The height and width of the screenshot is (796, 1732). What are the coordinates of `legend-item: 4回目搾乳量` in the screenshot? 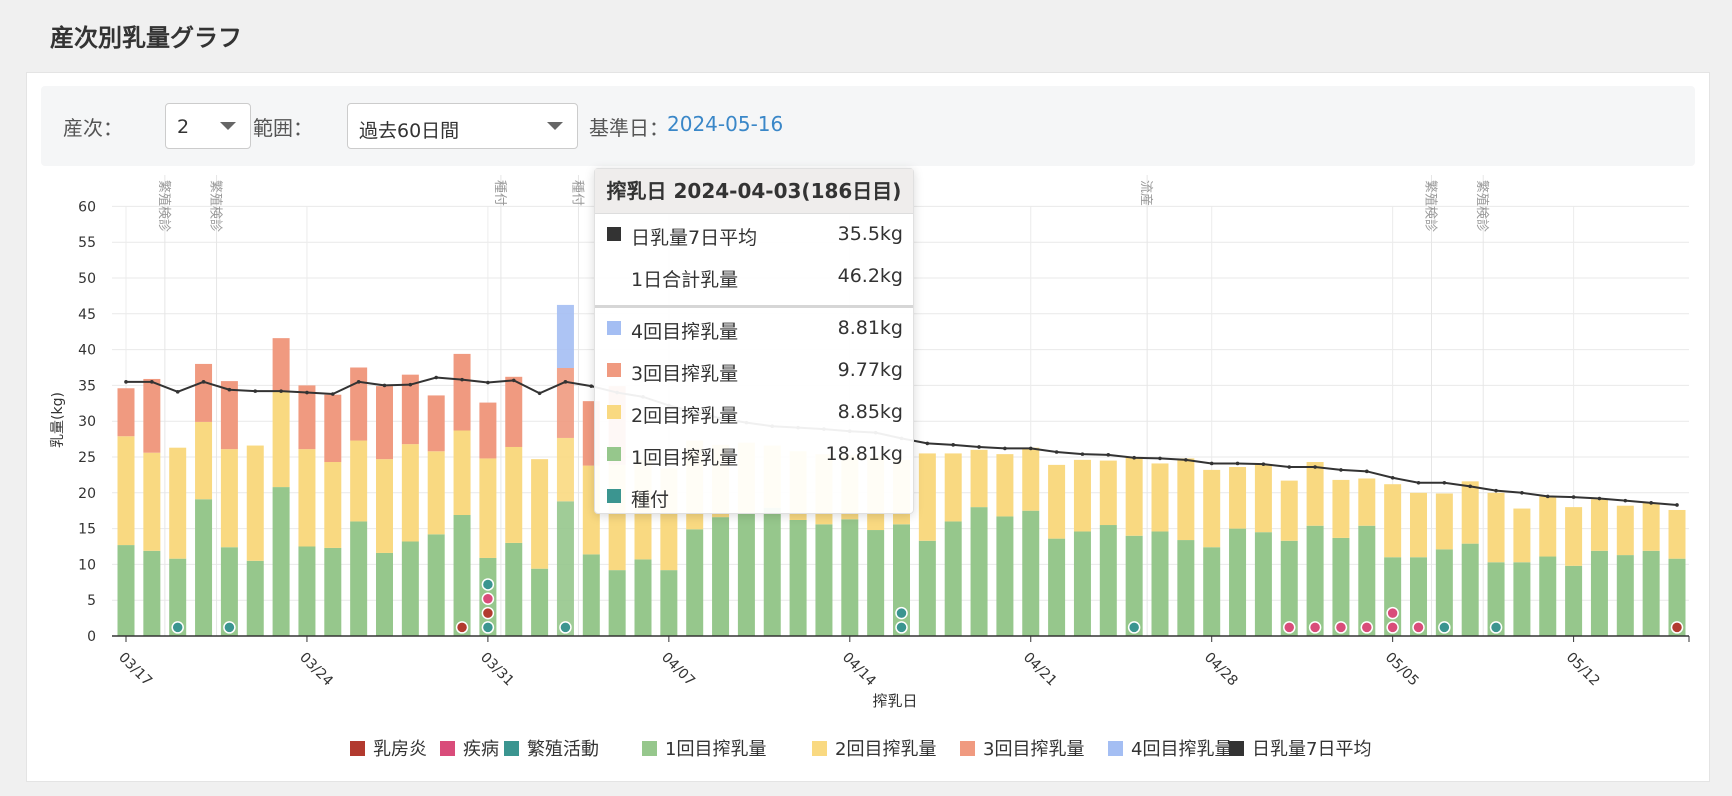 It's located at (1170, 748).